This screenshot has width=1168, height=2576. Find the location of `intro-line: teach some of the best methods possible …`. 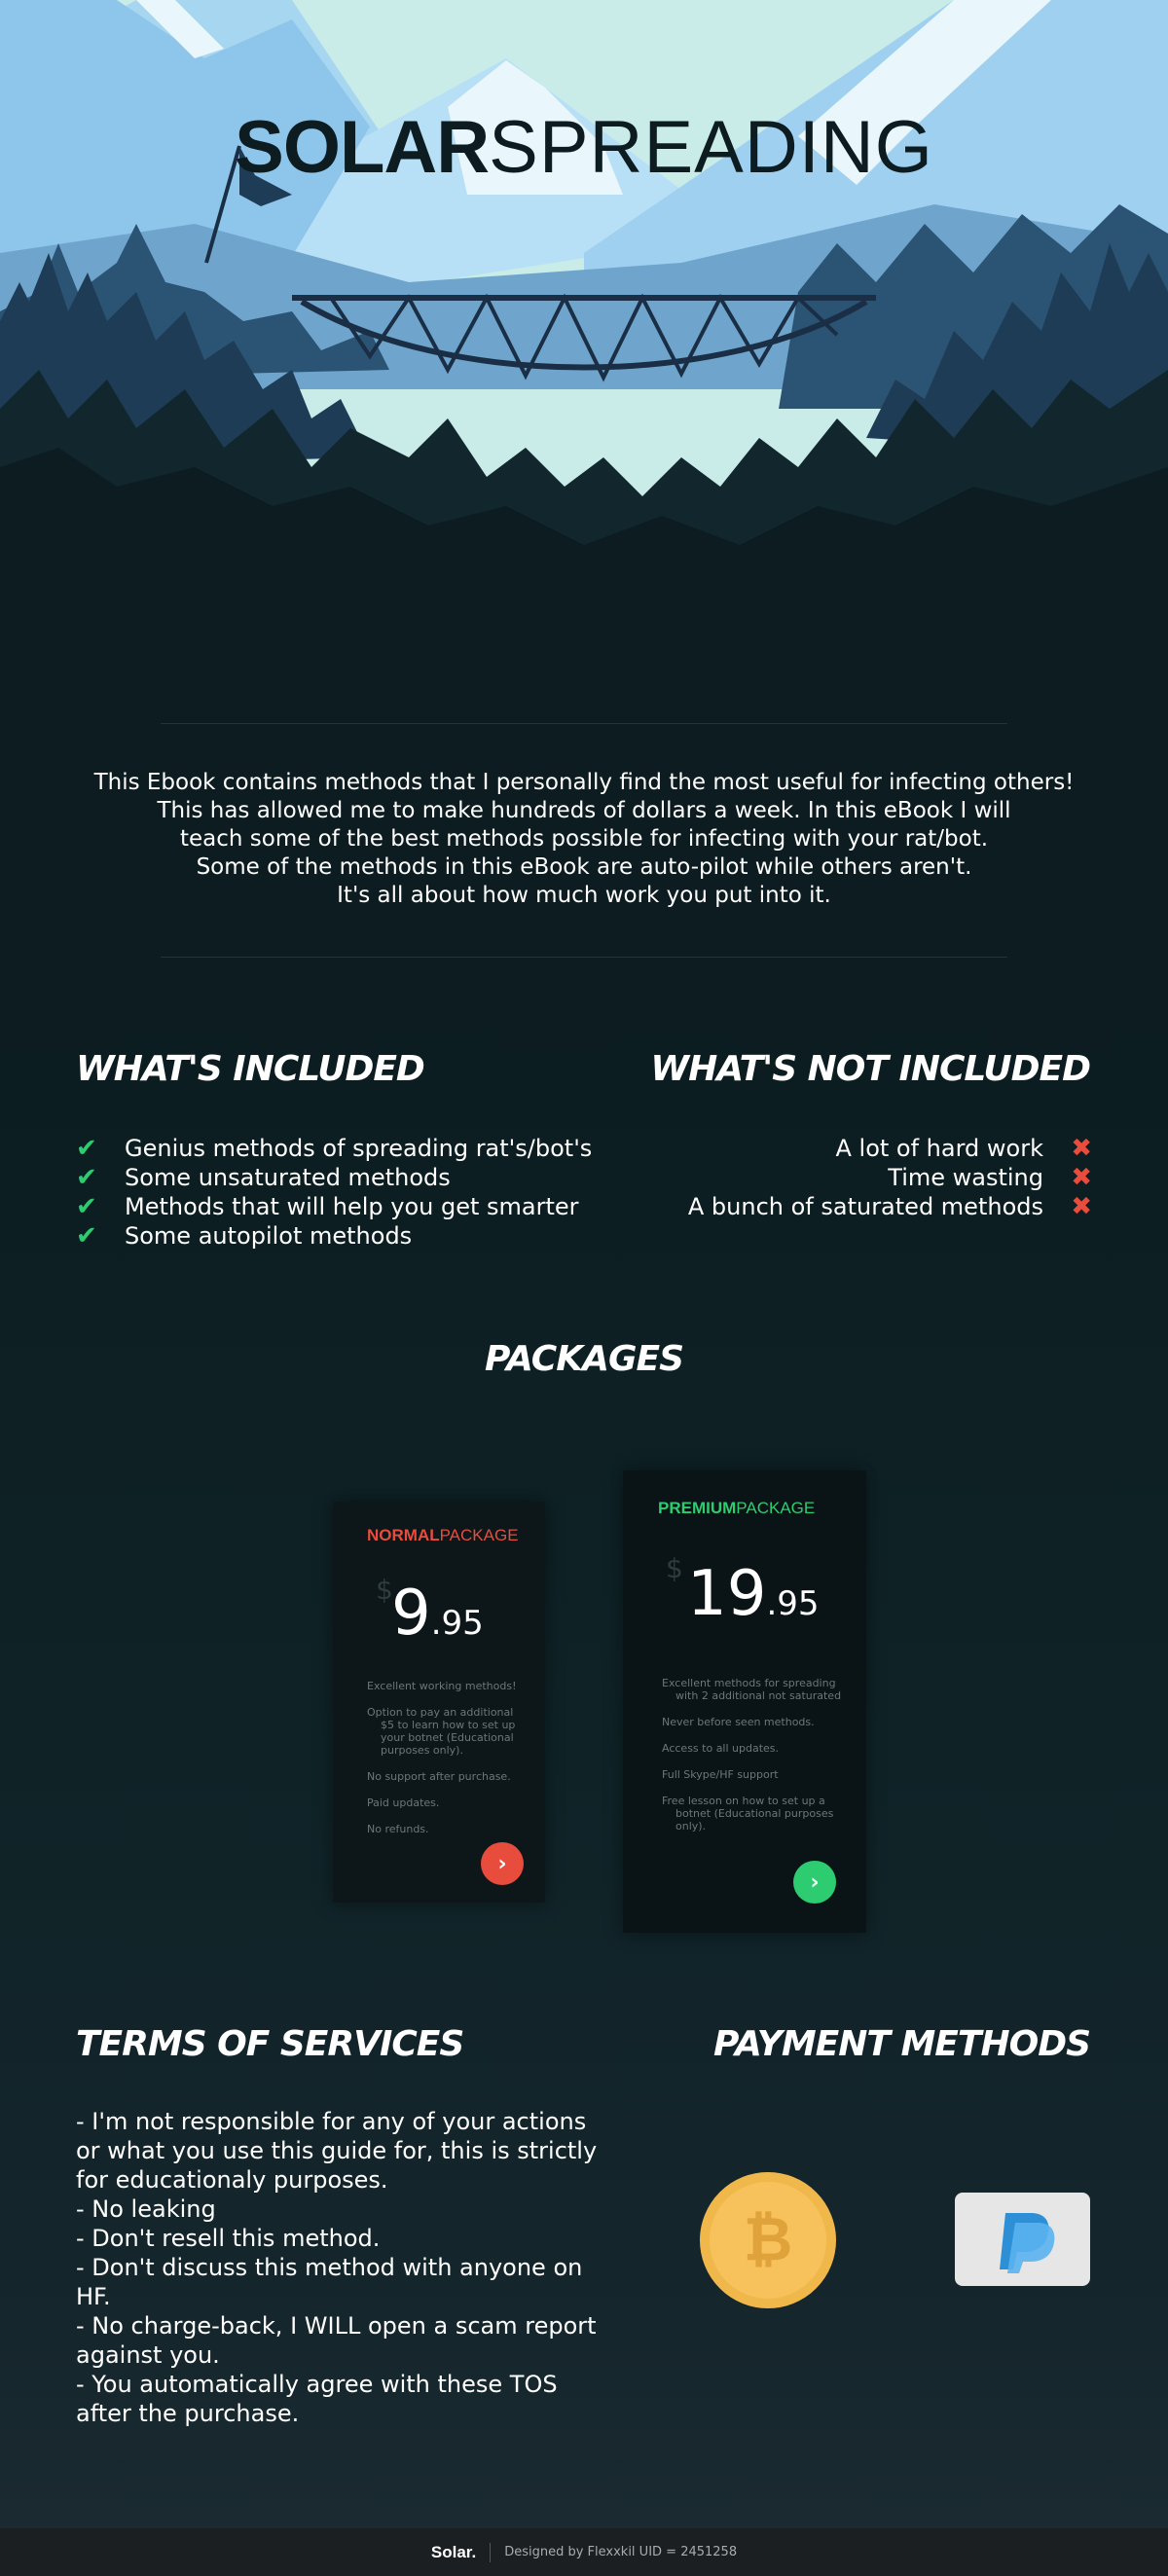

intro-line: teach some of the best methods possible … is located at coordinates (584, 839).